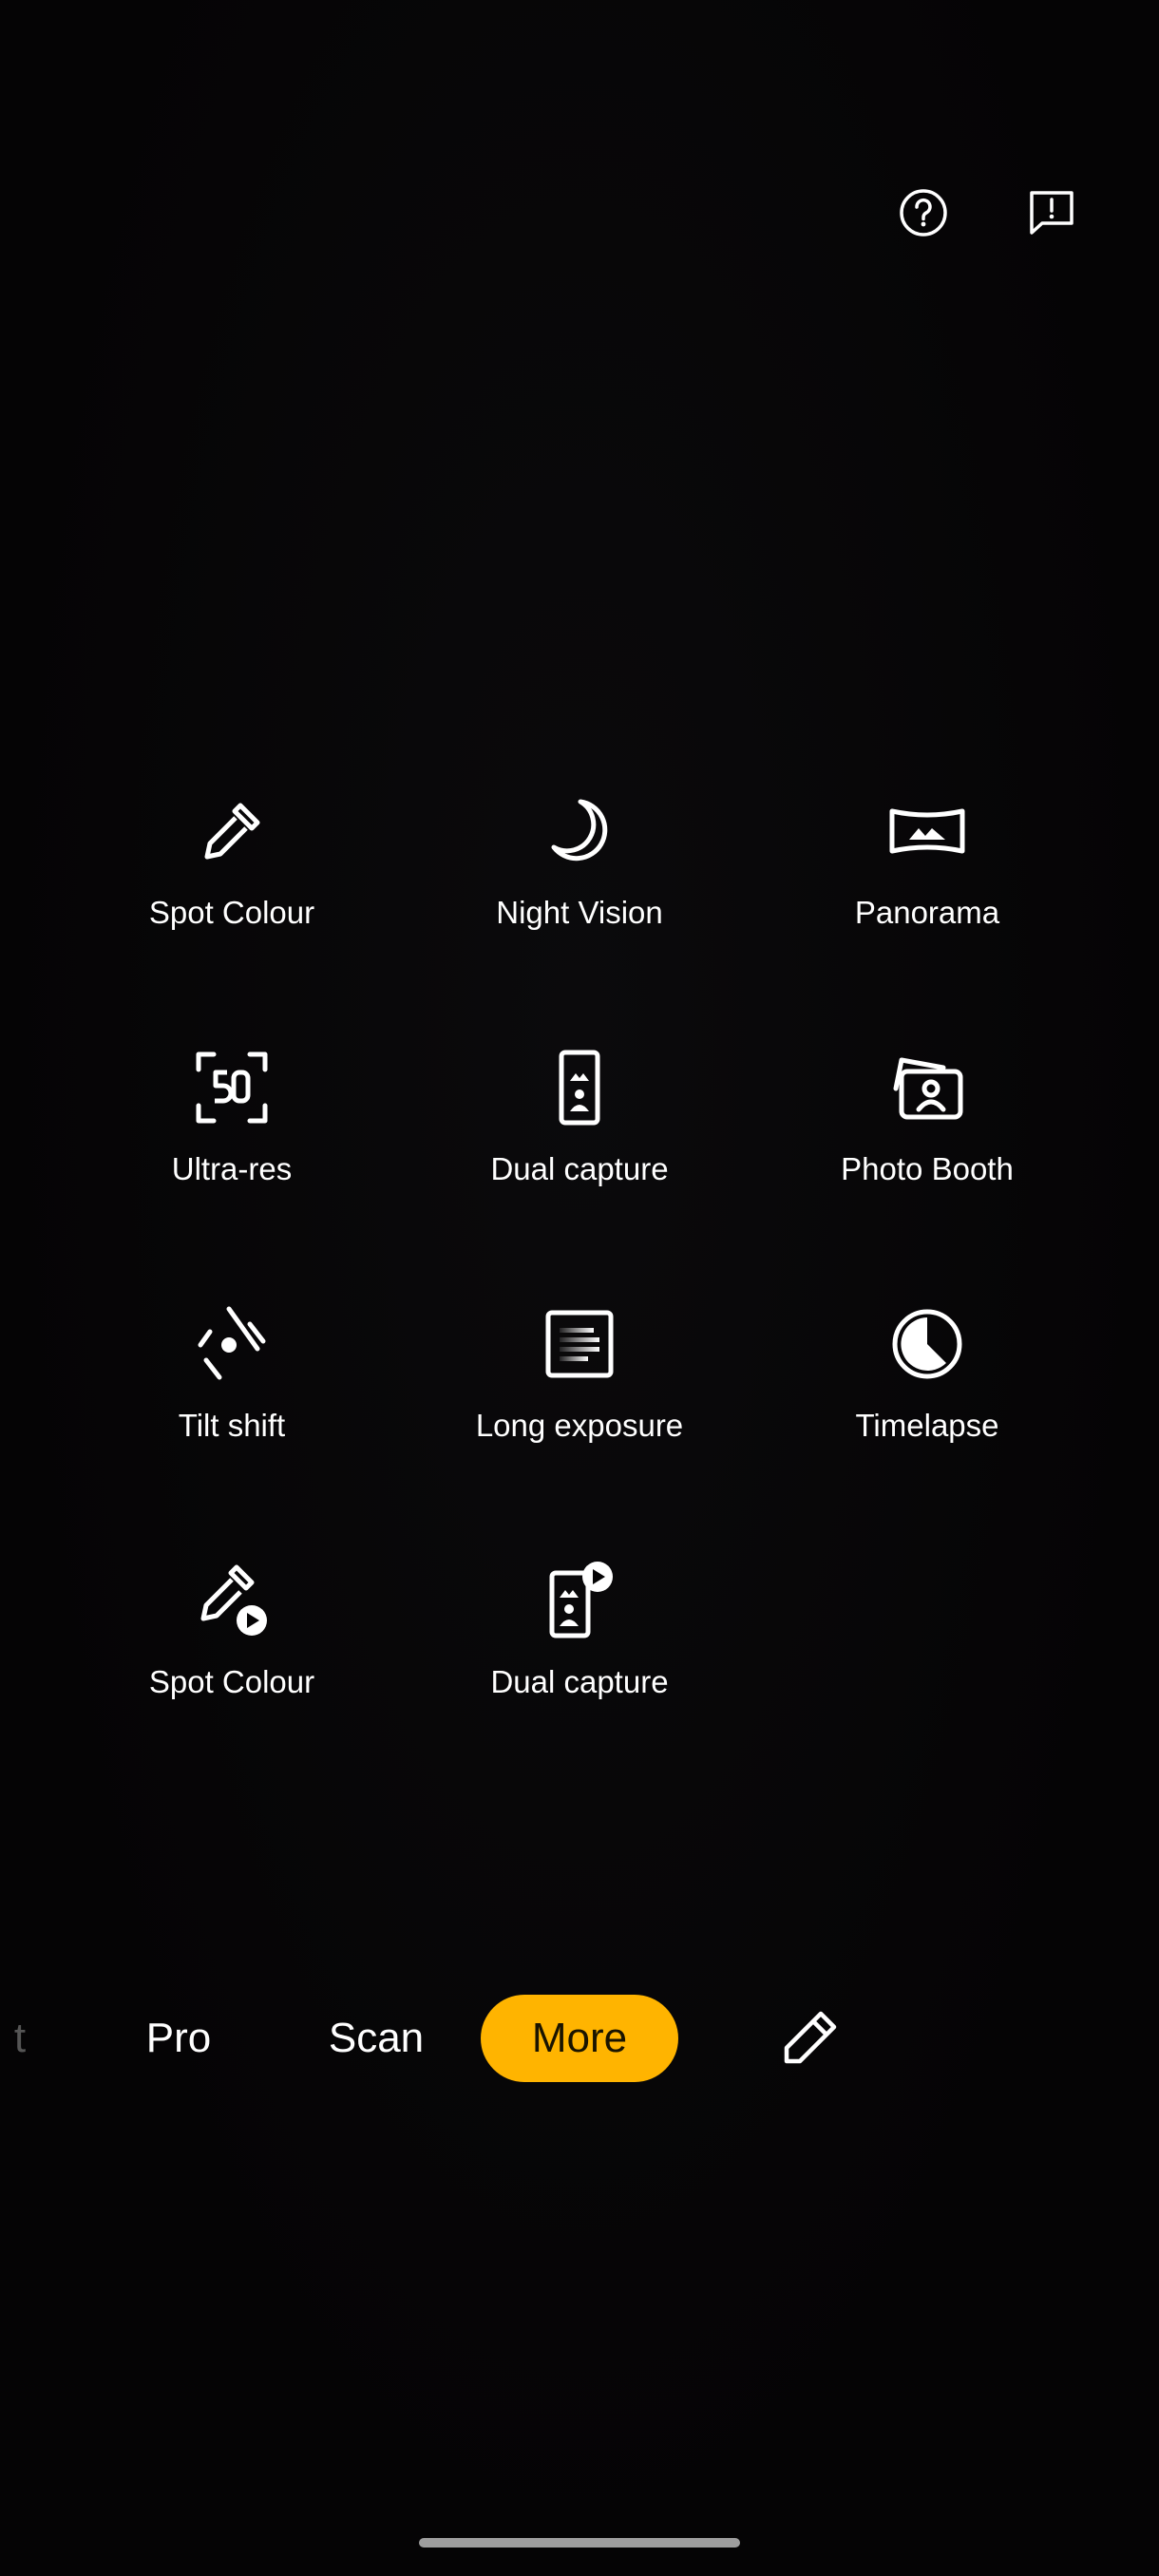 This screenshot has height=2576, width=1159. What do you see at coordinates (232, 1168) in the screenshot?
I see `mode-label: Ultra-res` at bounding box center [232, 1168].